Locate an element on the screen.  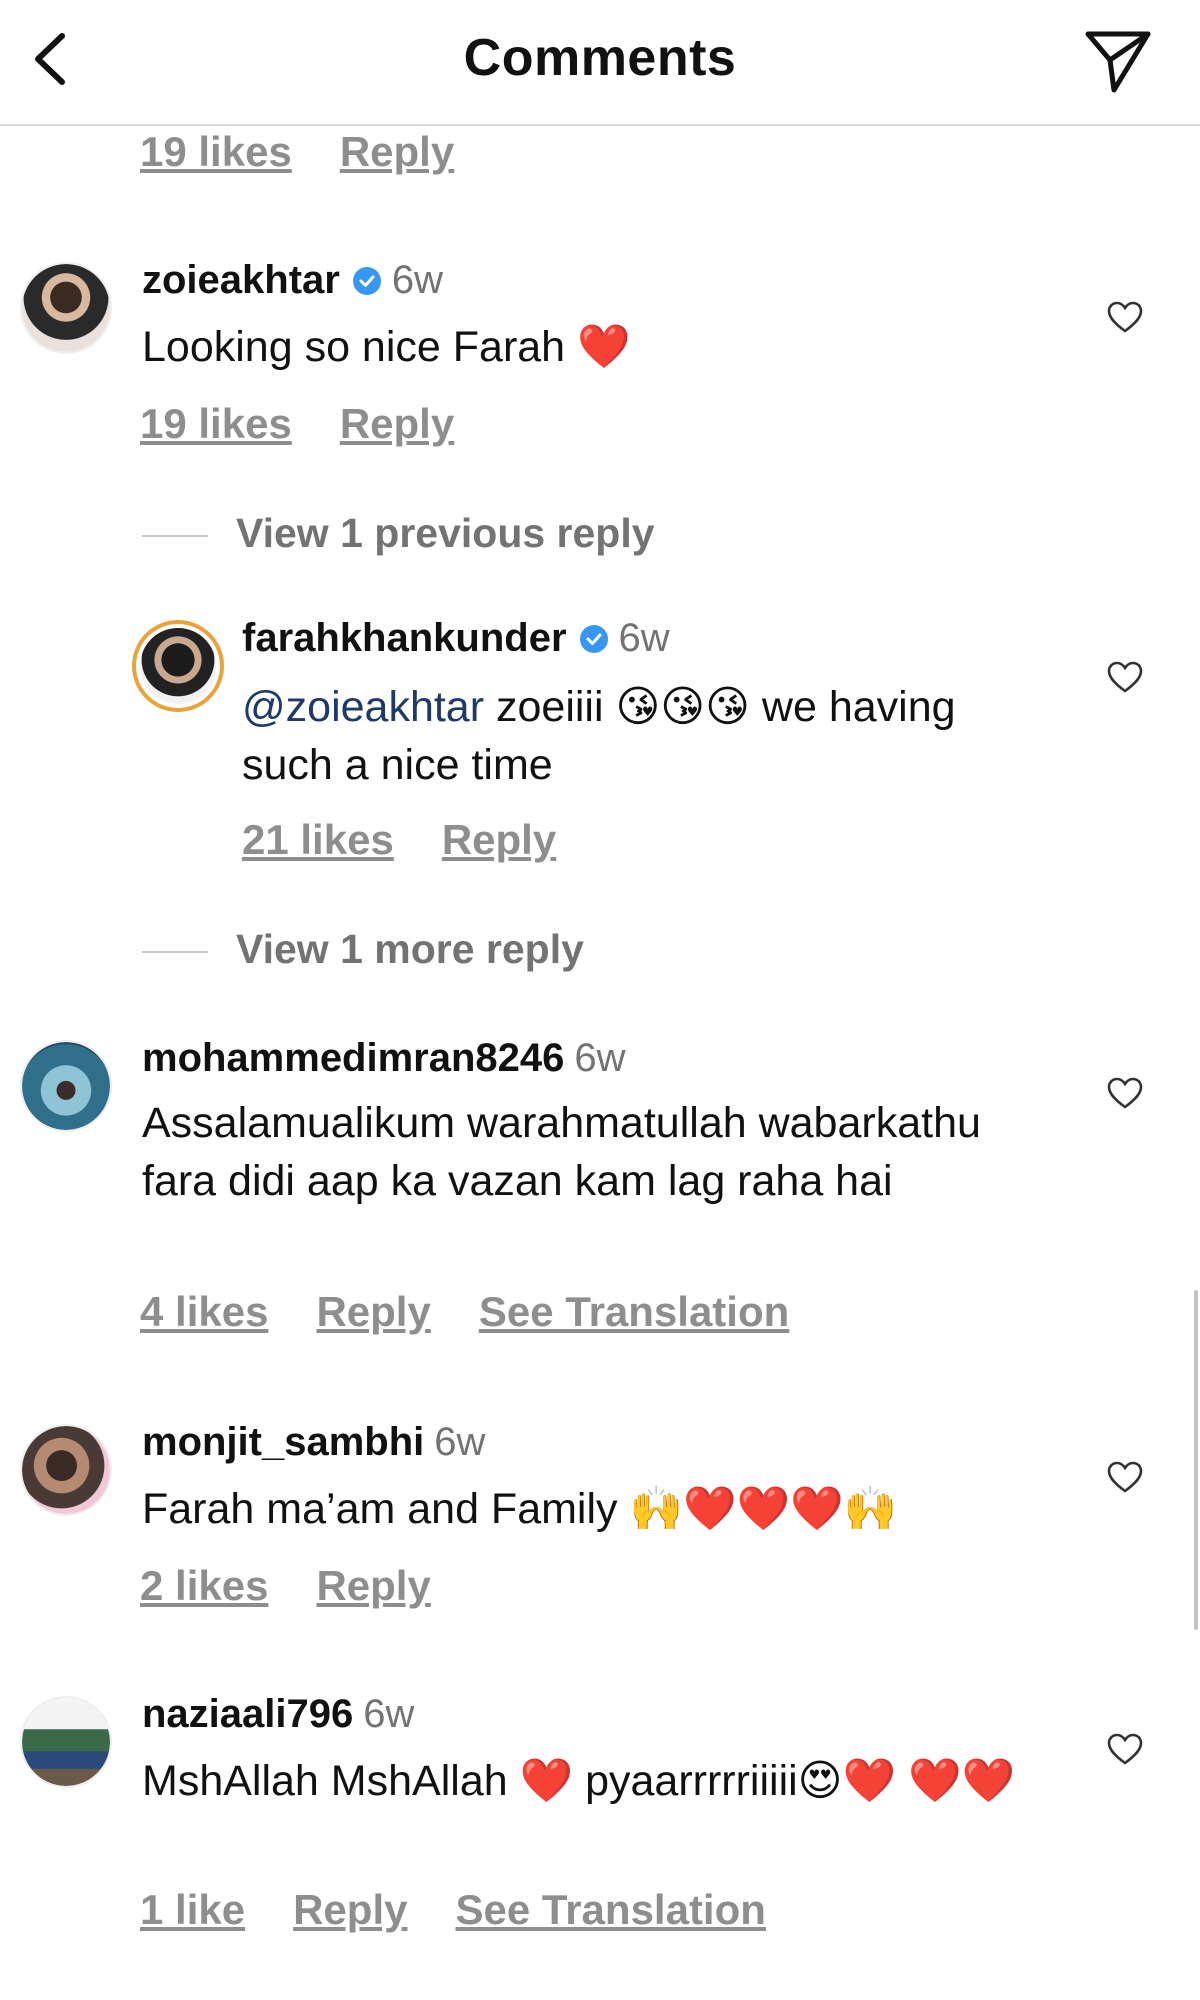
mention-link: @zoieakhtar is located at coordinates (363, 707).